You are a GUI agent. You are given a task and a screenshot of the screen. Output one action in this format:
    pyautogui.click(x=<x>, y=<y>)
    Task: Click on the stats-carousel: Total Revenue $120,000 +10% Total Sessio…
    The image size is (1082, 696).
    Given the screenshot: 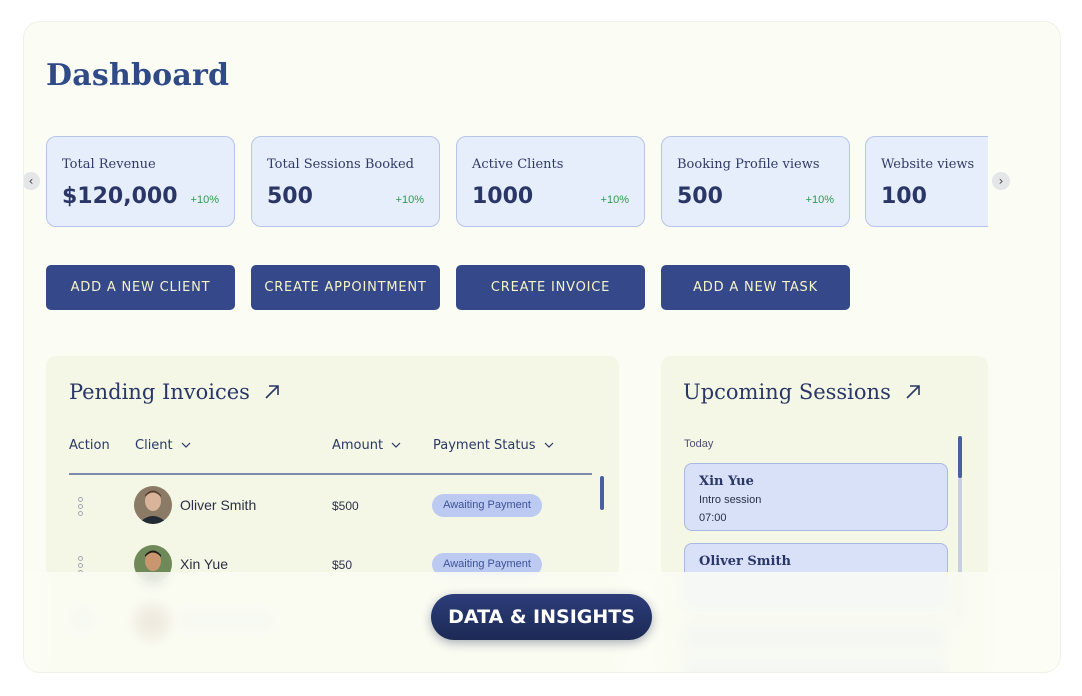 What is the action you would take?
    pyautogui.click(x=517, y=182)
    